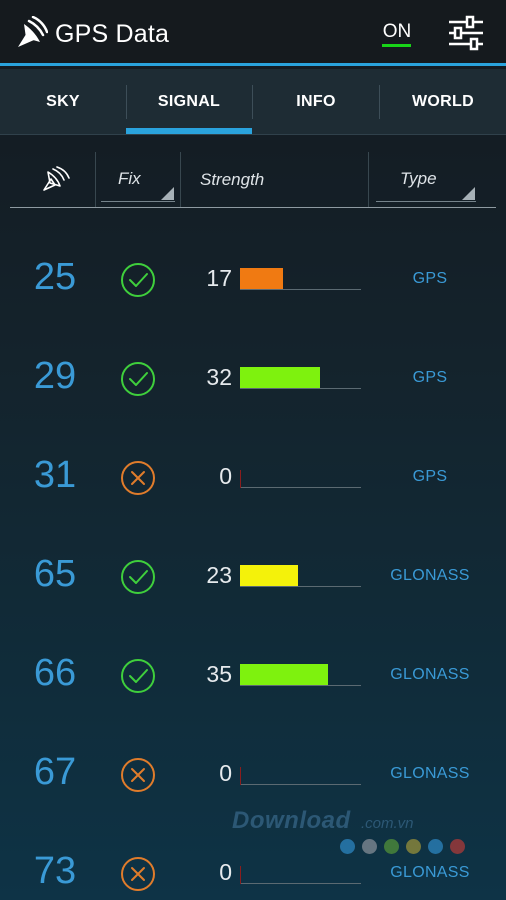  What do you see at coordinates (397, 32) in the screenshot?
I see `gps-on-toggle: ON` at bounding box center [397, 32].